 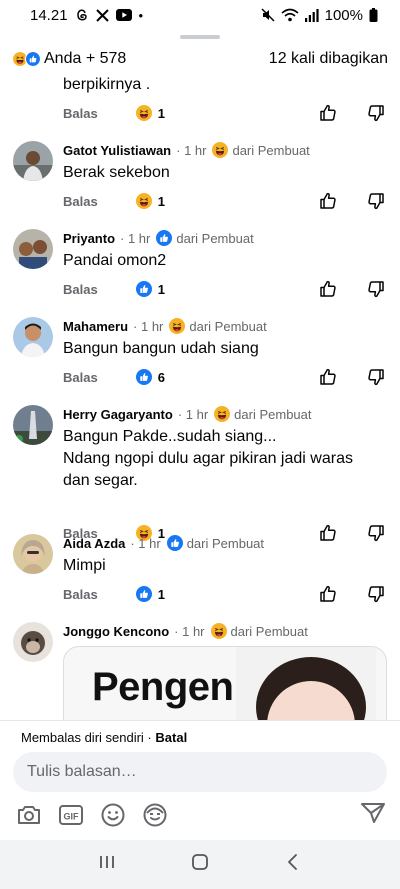 What do you see at coordinates (311, 15) in the screenshot?
I see `signal-icon` at bounding box center [311, 15].